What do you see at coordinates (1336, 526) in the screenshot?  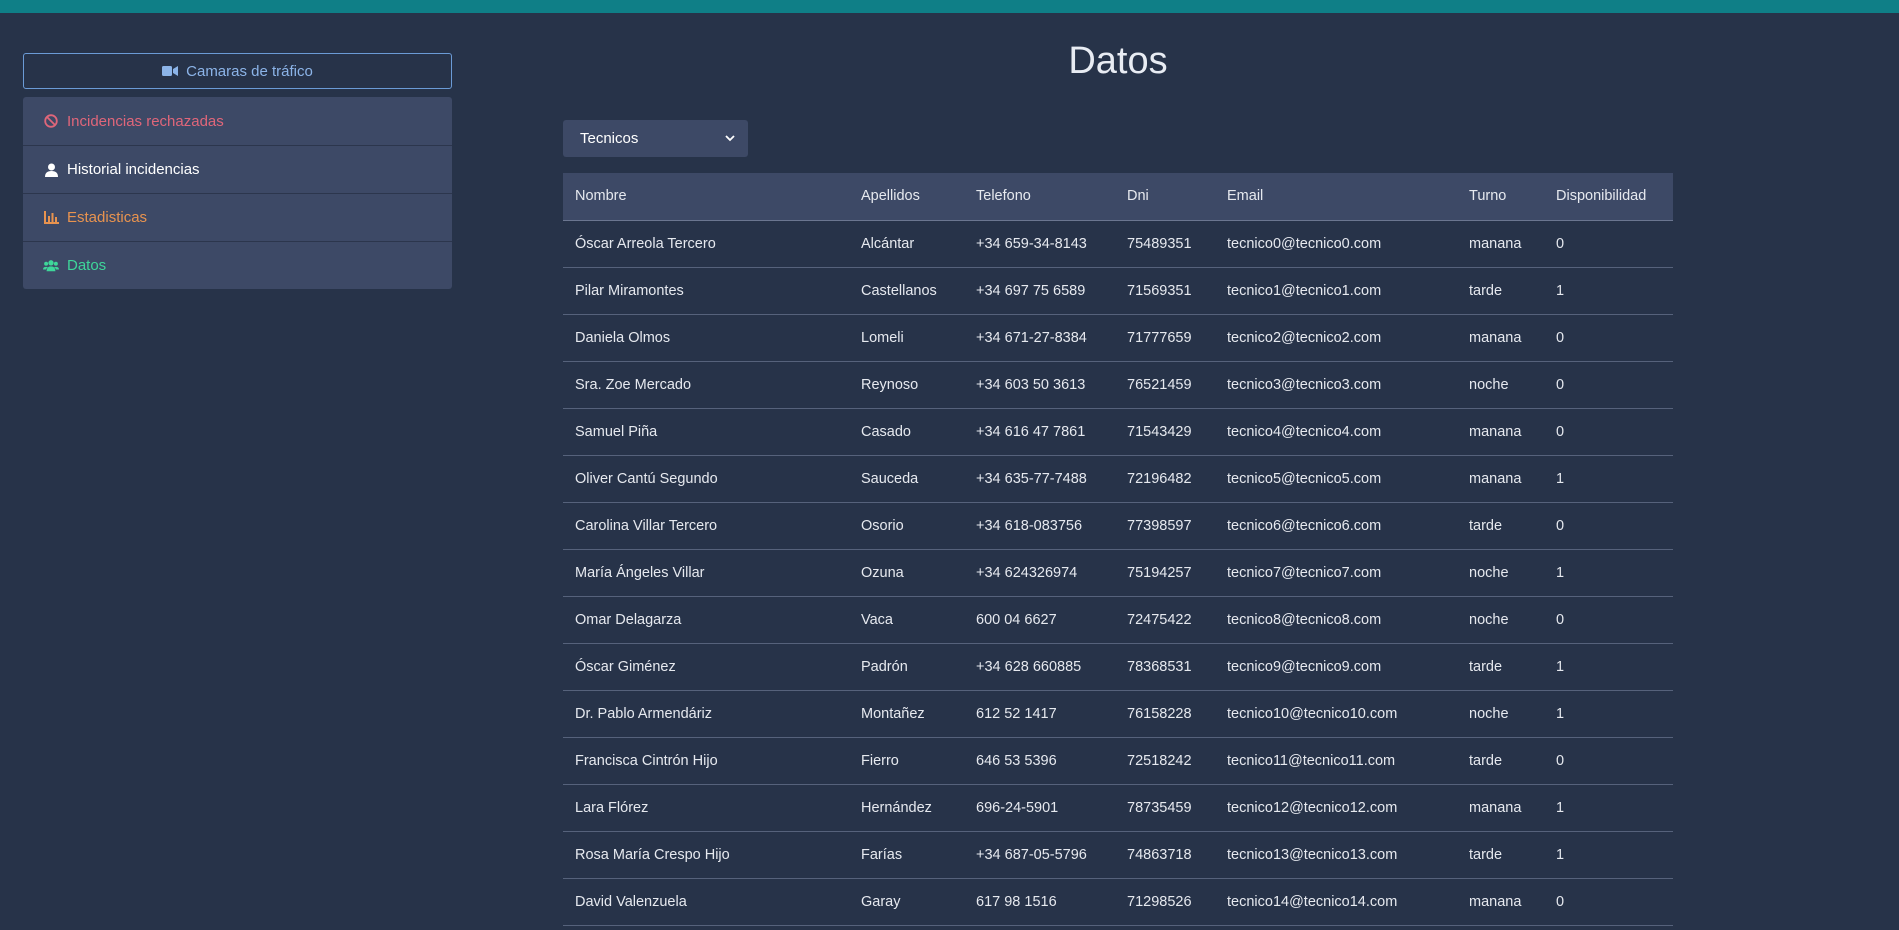 I see `cell-email: tecnico6@tecnico6.com` at bounding box center [1336, 526].